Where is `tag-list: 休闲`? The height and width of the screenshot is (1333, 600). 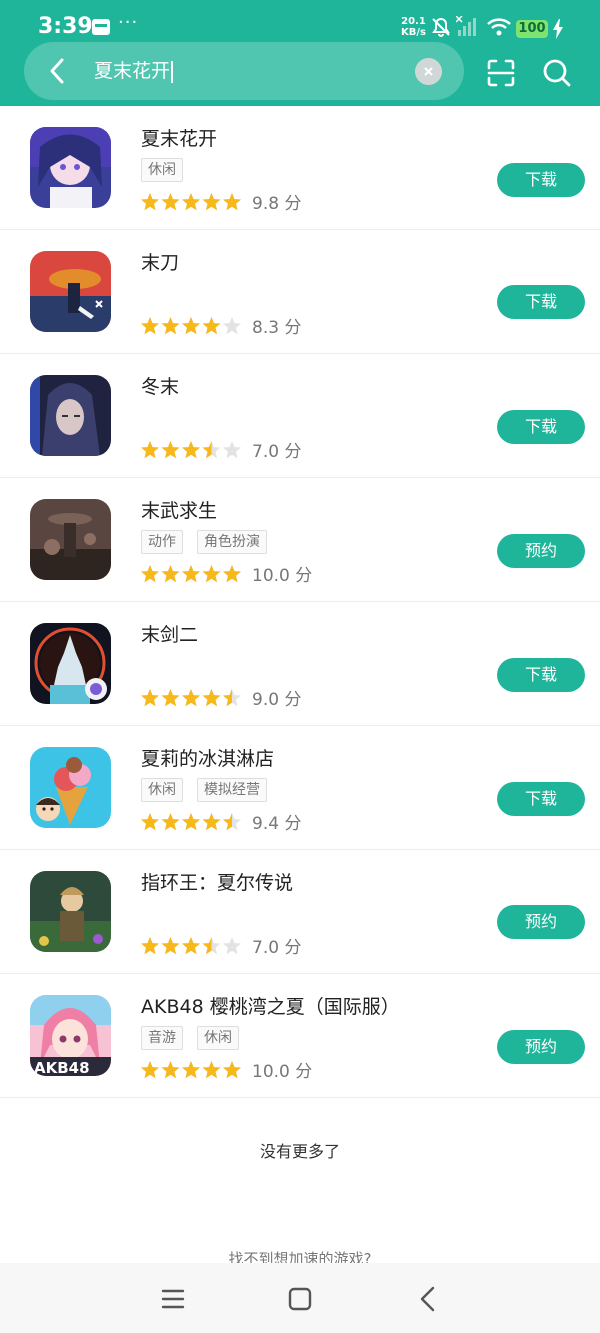
tag-list: 休闲 is located at coordinates (169, 170).